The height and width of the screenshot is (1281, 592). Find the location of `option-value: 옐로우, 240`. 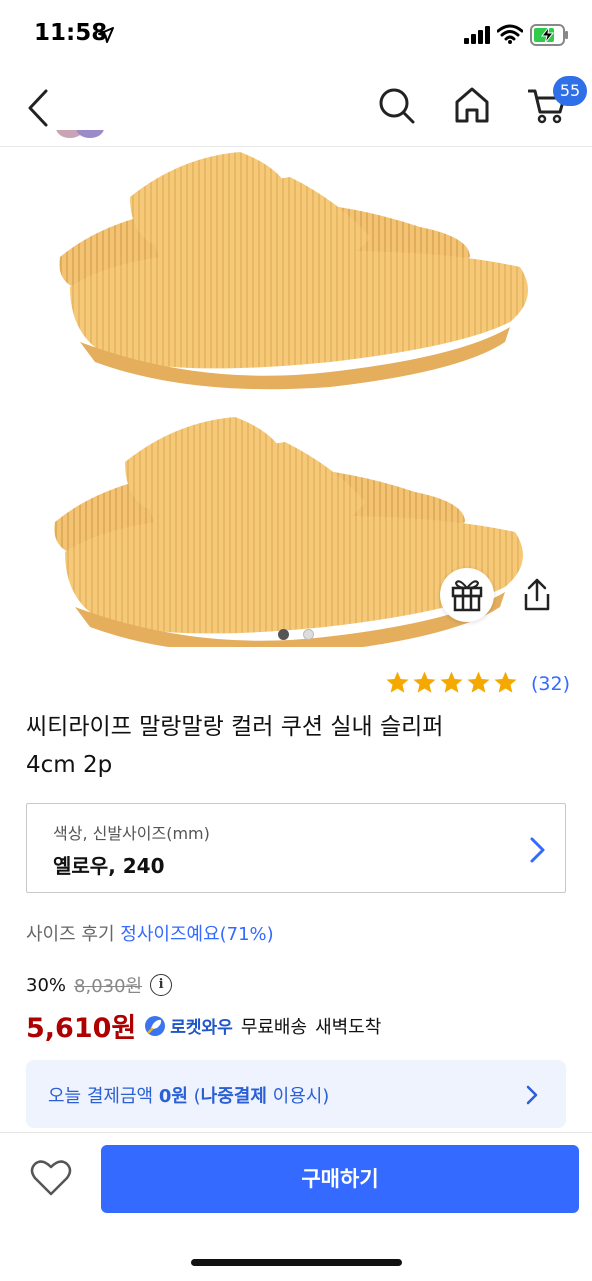

option-value: 옐로우, 240 is located at coordinates (109, 866).